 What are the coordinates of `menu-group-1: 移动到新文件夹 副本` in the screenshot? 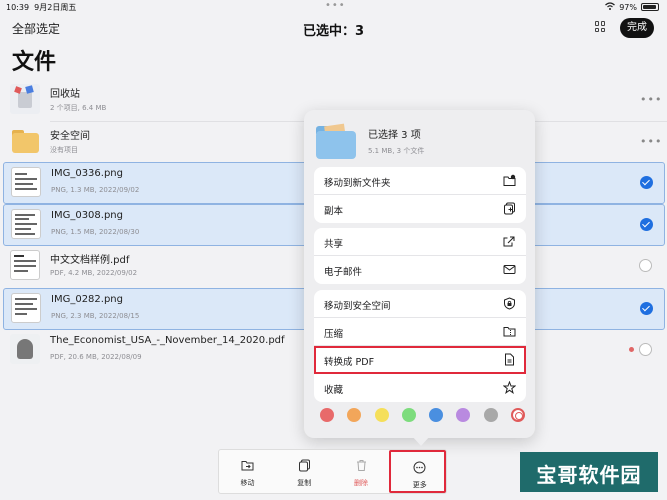 It's located at (420, 195).